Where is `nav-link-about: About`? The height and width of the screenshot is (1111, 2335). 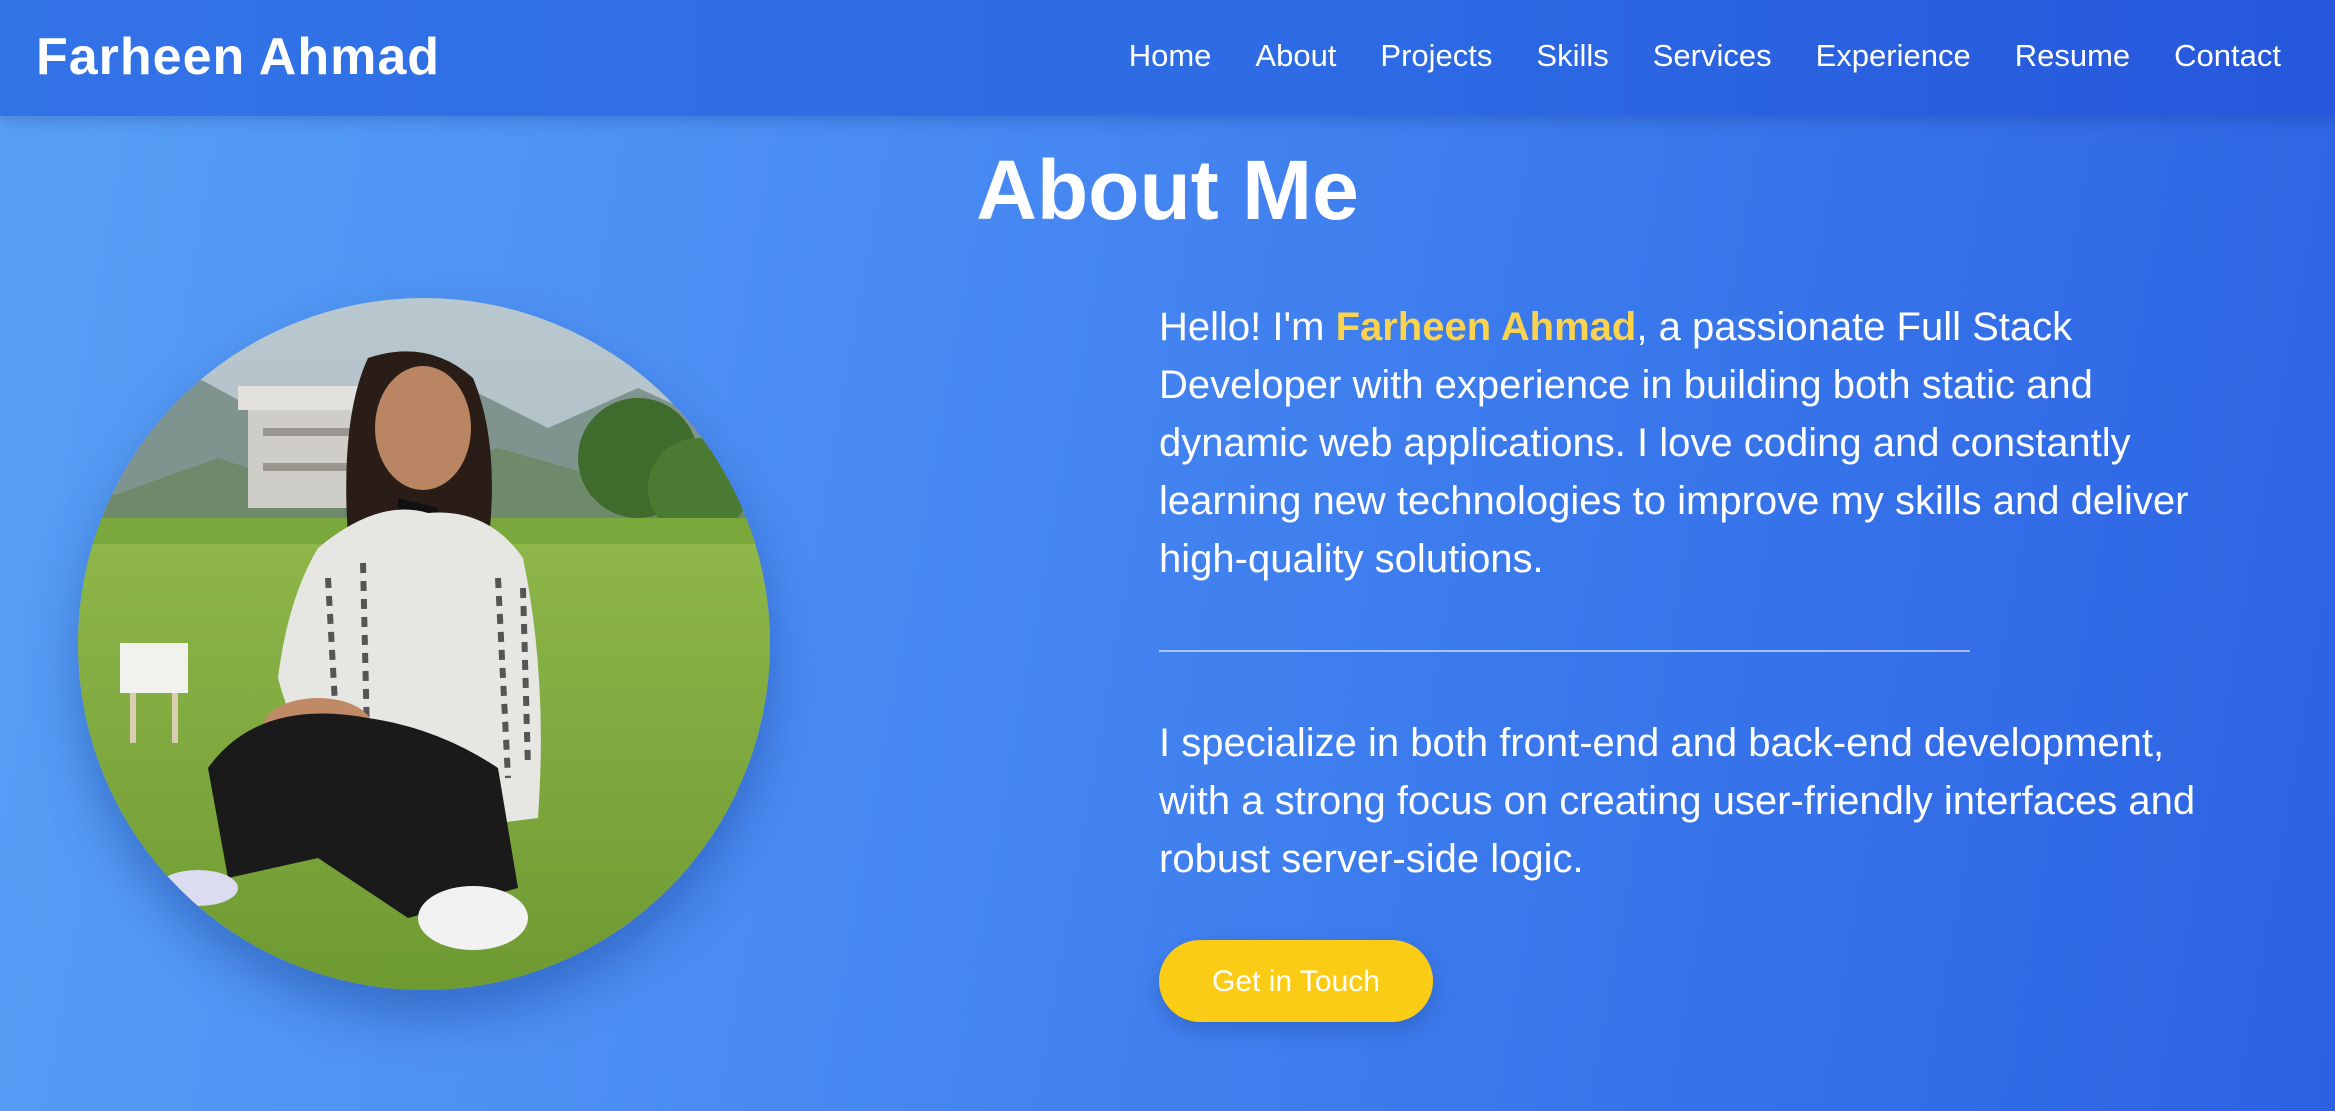 nav-link-about: About is located at coordinates (1295, 56).